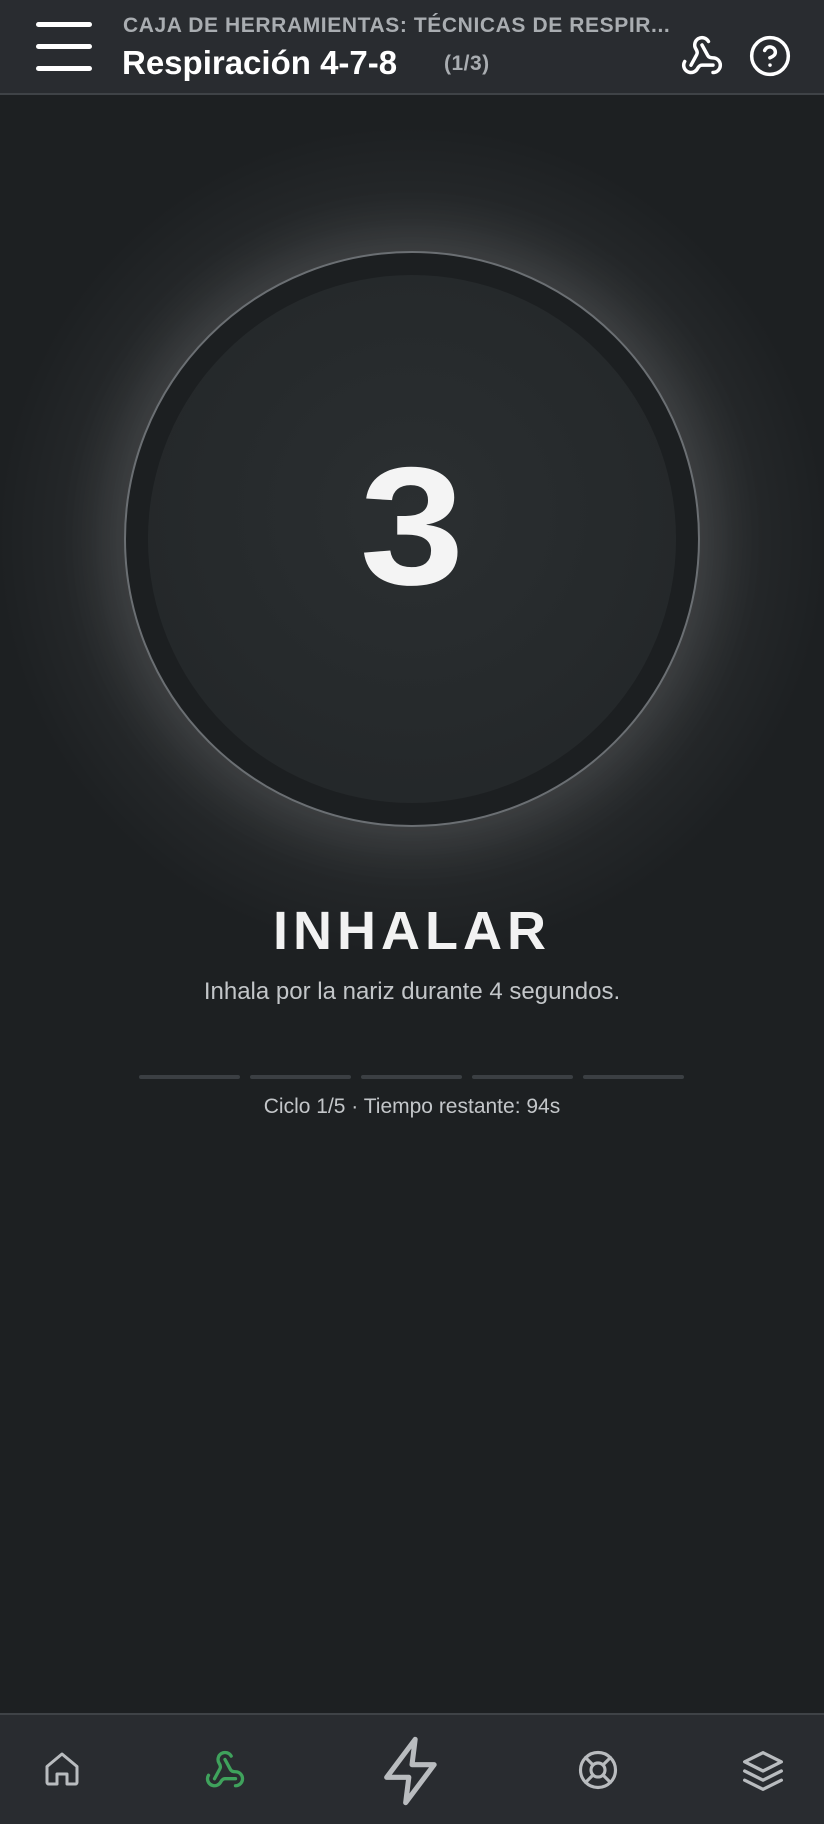 The height and width of the screenshot is (1824, 824). Describe the element at coordinates (412, 526) in the screenshot. I see `countdown-number: 3` at that location.